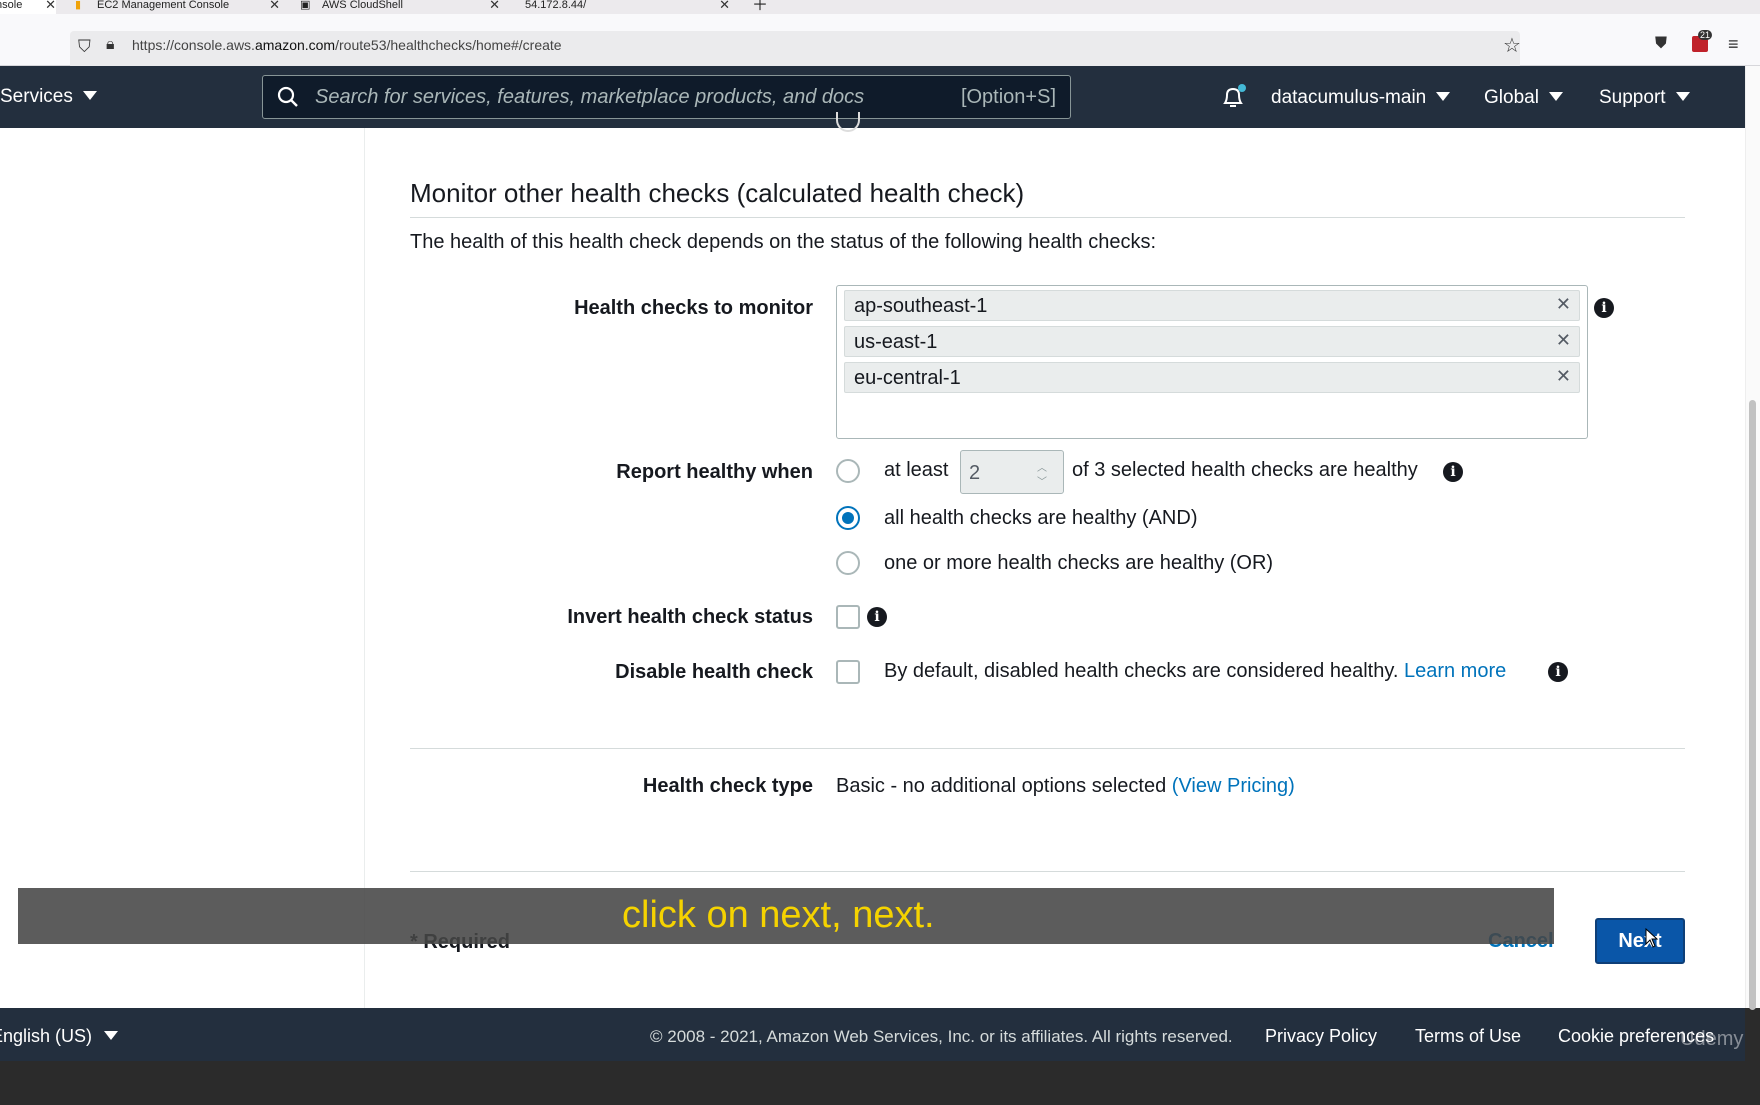 The height and width of the screenshot is (1105, 1760). Describe the element at coordinates (1042, 480) in the screenshot. I see `chevron-down-icon: ﹀` at that location.